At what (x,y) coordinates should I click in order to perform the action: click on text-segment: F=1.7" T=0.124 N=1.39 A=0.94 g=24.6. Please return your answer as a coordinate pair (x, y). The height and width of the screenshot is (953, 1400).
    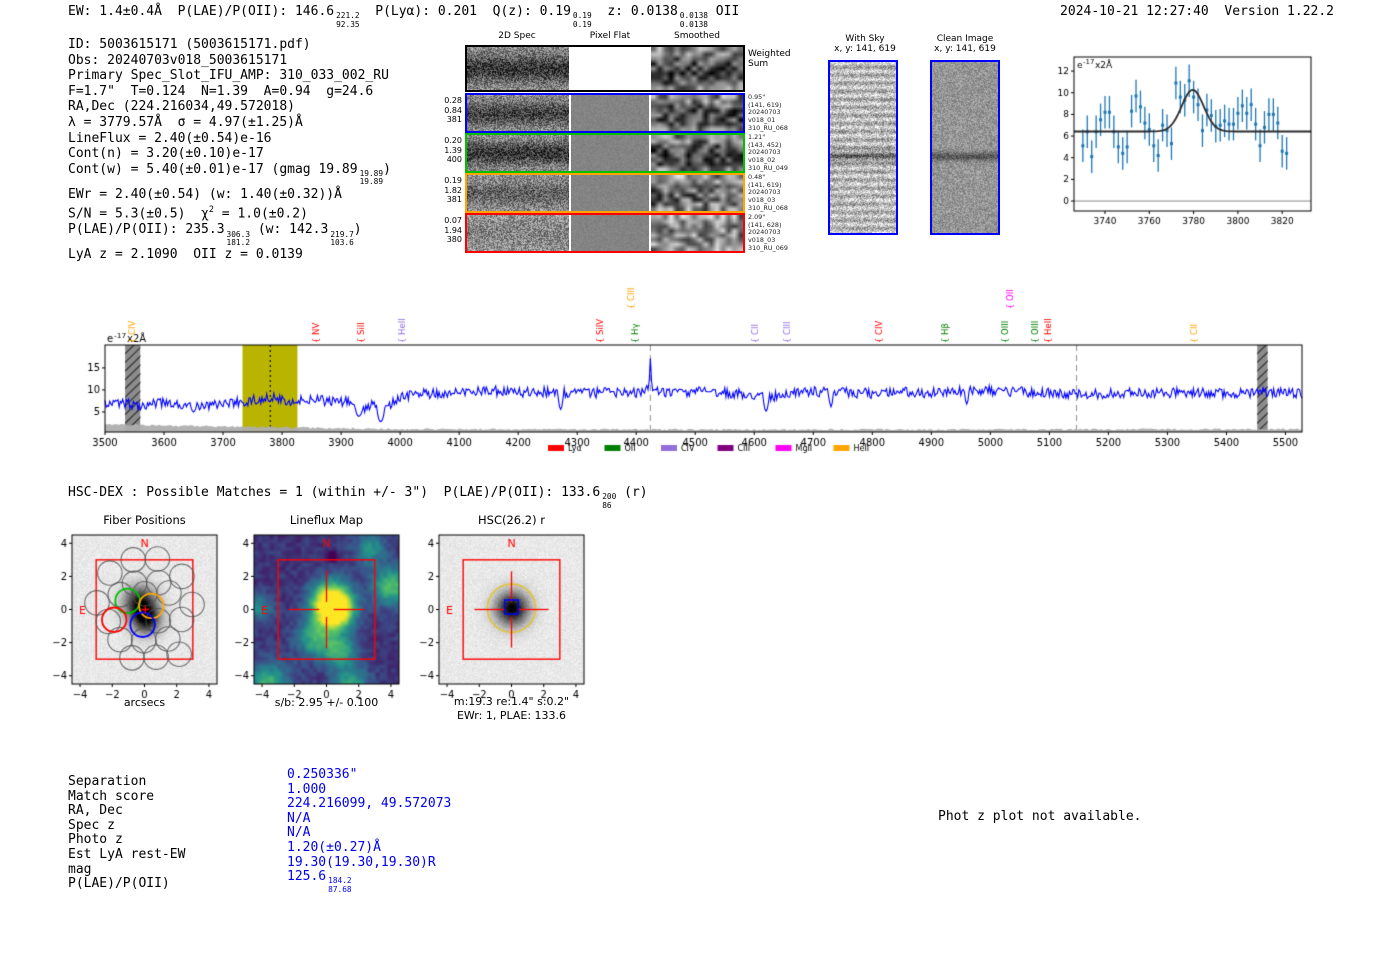
    Looking at the image, I should click on (221, 91).